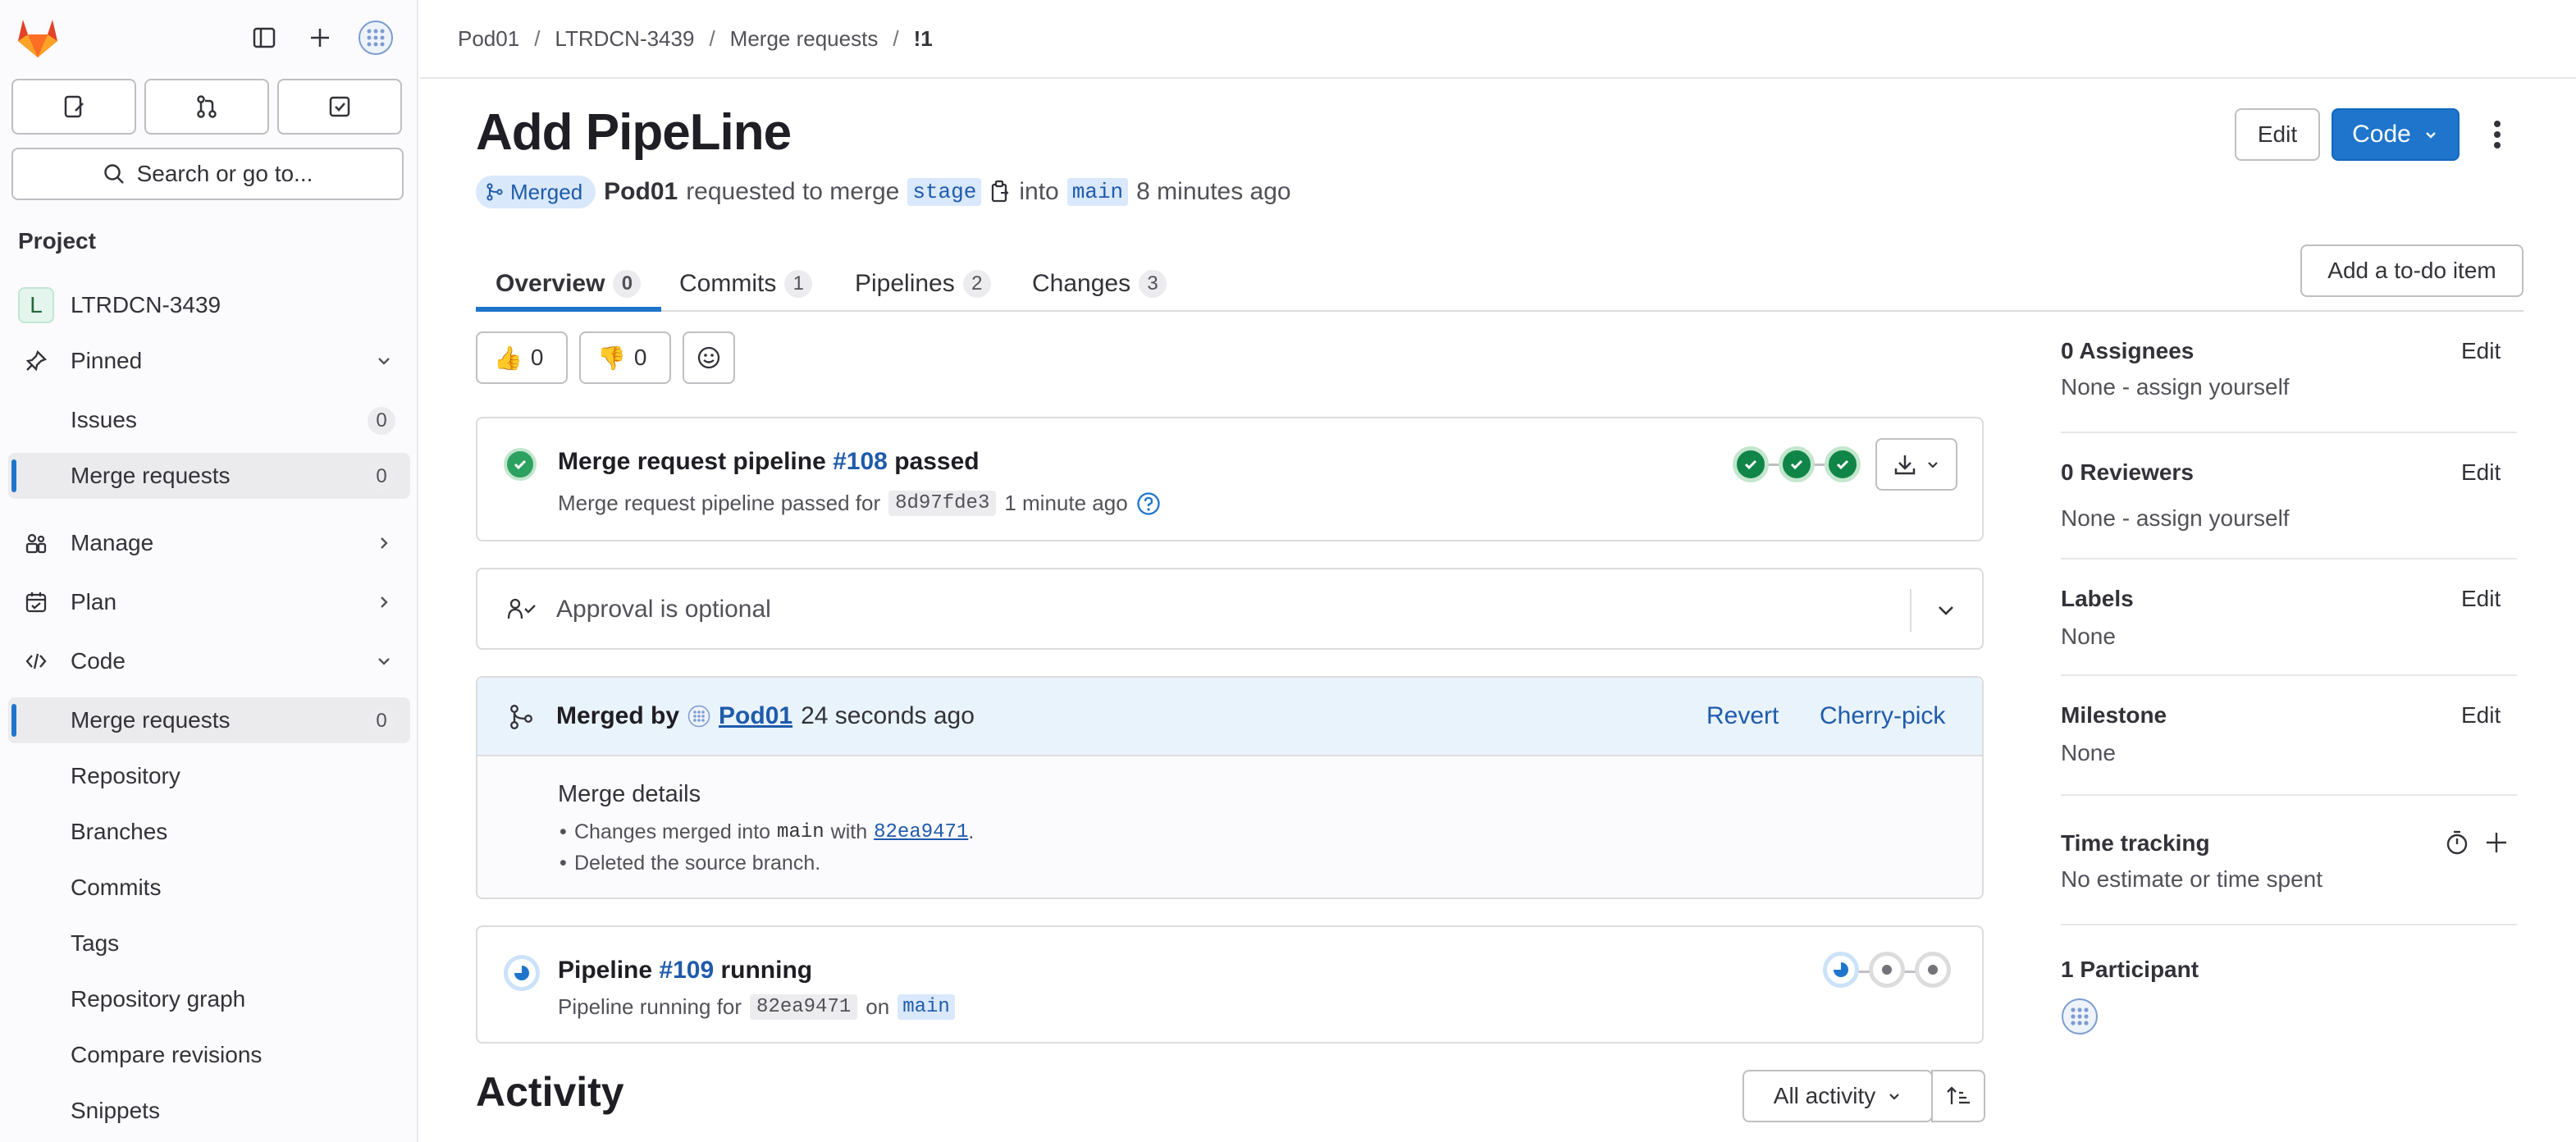 Image resolution: width=2576 pixels, height=1142 pixels. What do you see at coordinates (2130, 969) in the screenshot?
I see `participants-title: 1 Participant` at bounding box center [2130, 969].